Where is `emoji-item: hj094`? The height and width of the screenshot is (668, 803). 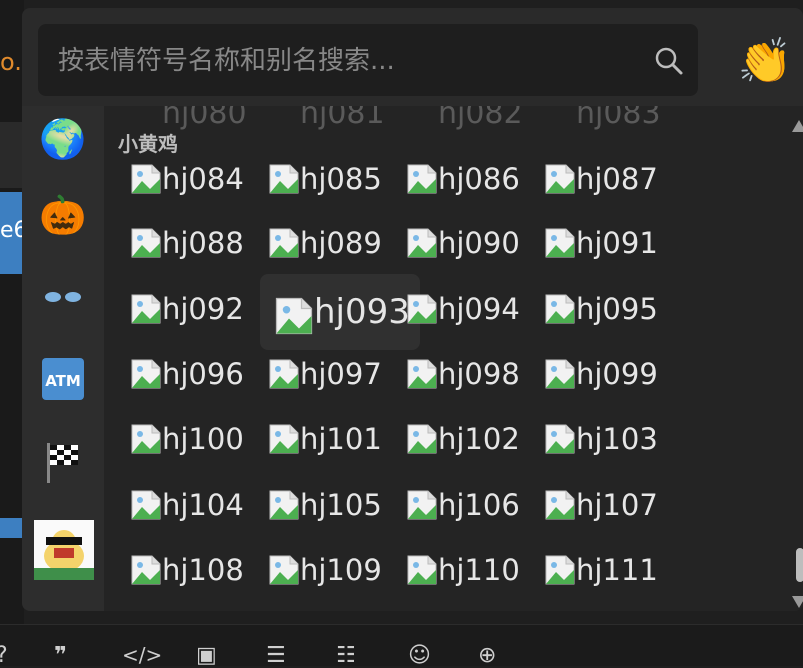 emoji-item: hj094 is located at coordinates (471, 309).